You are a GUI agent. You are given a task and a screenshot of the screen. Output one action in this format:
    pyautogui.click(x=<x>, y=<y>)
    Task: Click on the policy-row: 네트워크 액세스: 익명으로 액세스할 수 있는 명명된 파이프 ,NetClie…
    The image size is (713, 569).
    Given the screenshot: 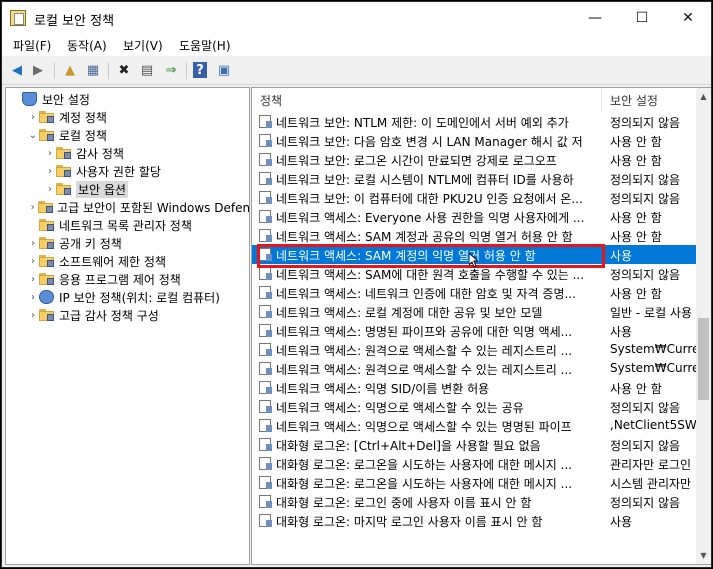 What is the action you would take?
    pyautogui.click(x=474, y=425)
    